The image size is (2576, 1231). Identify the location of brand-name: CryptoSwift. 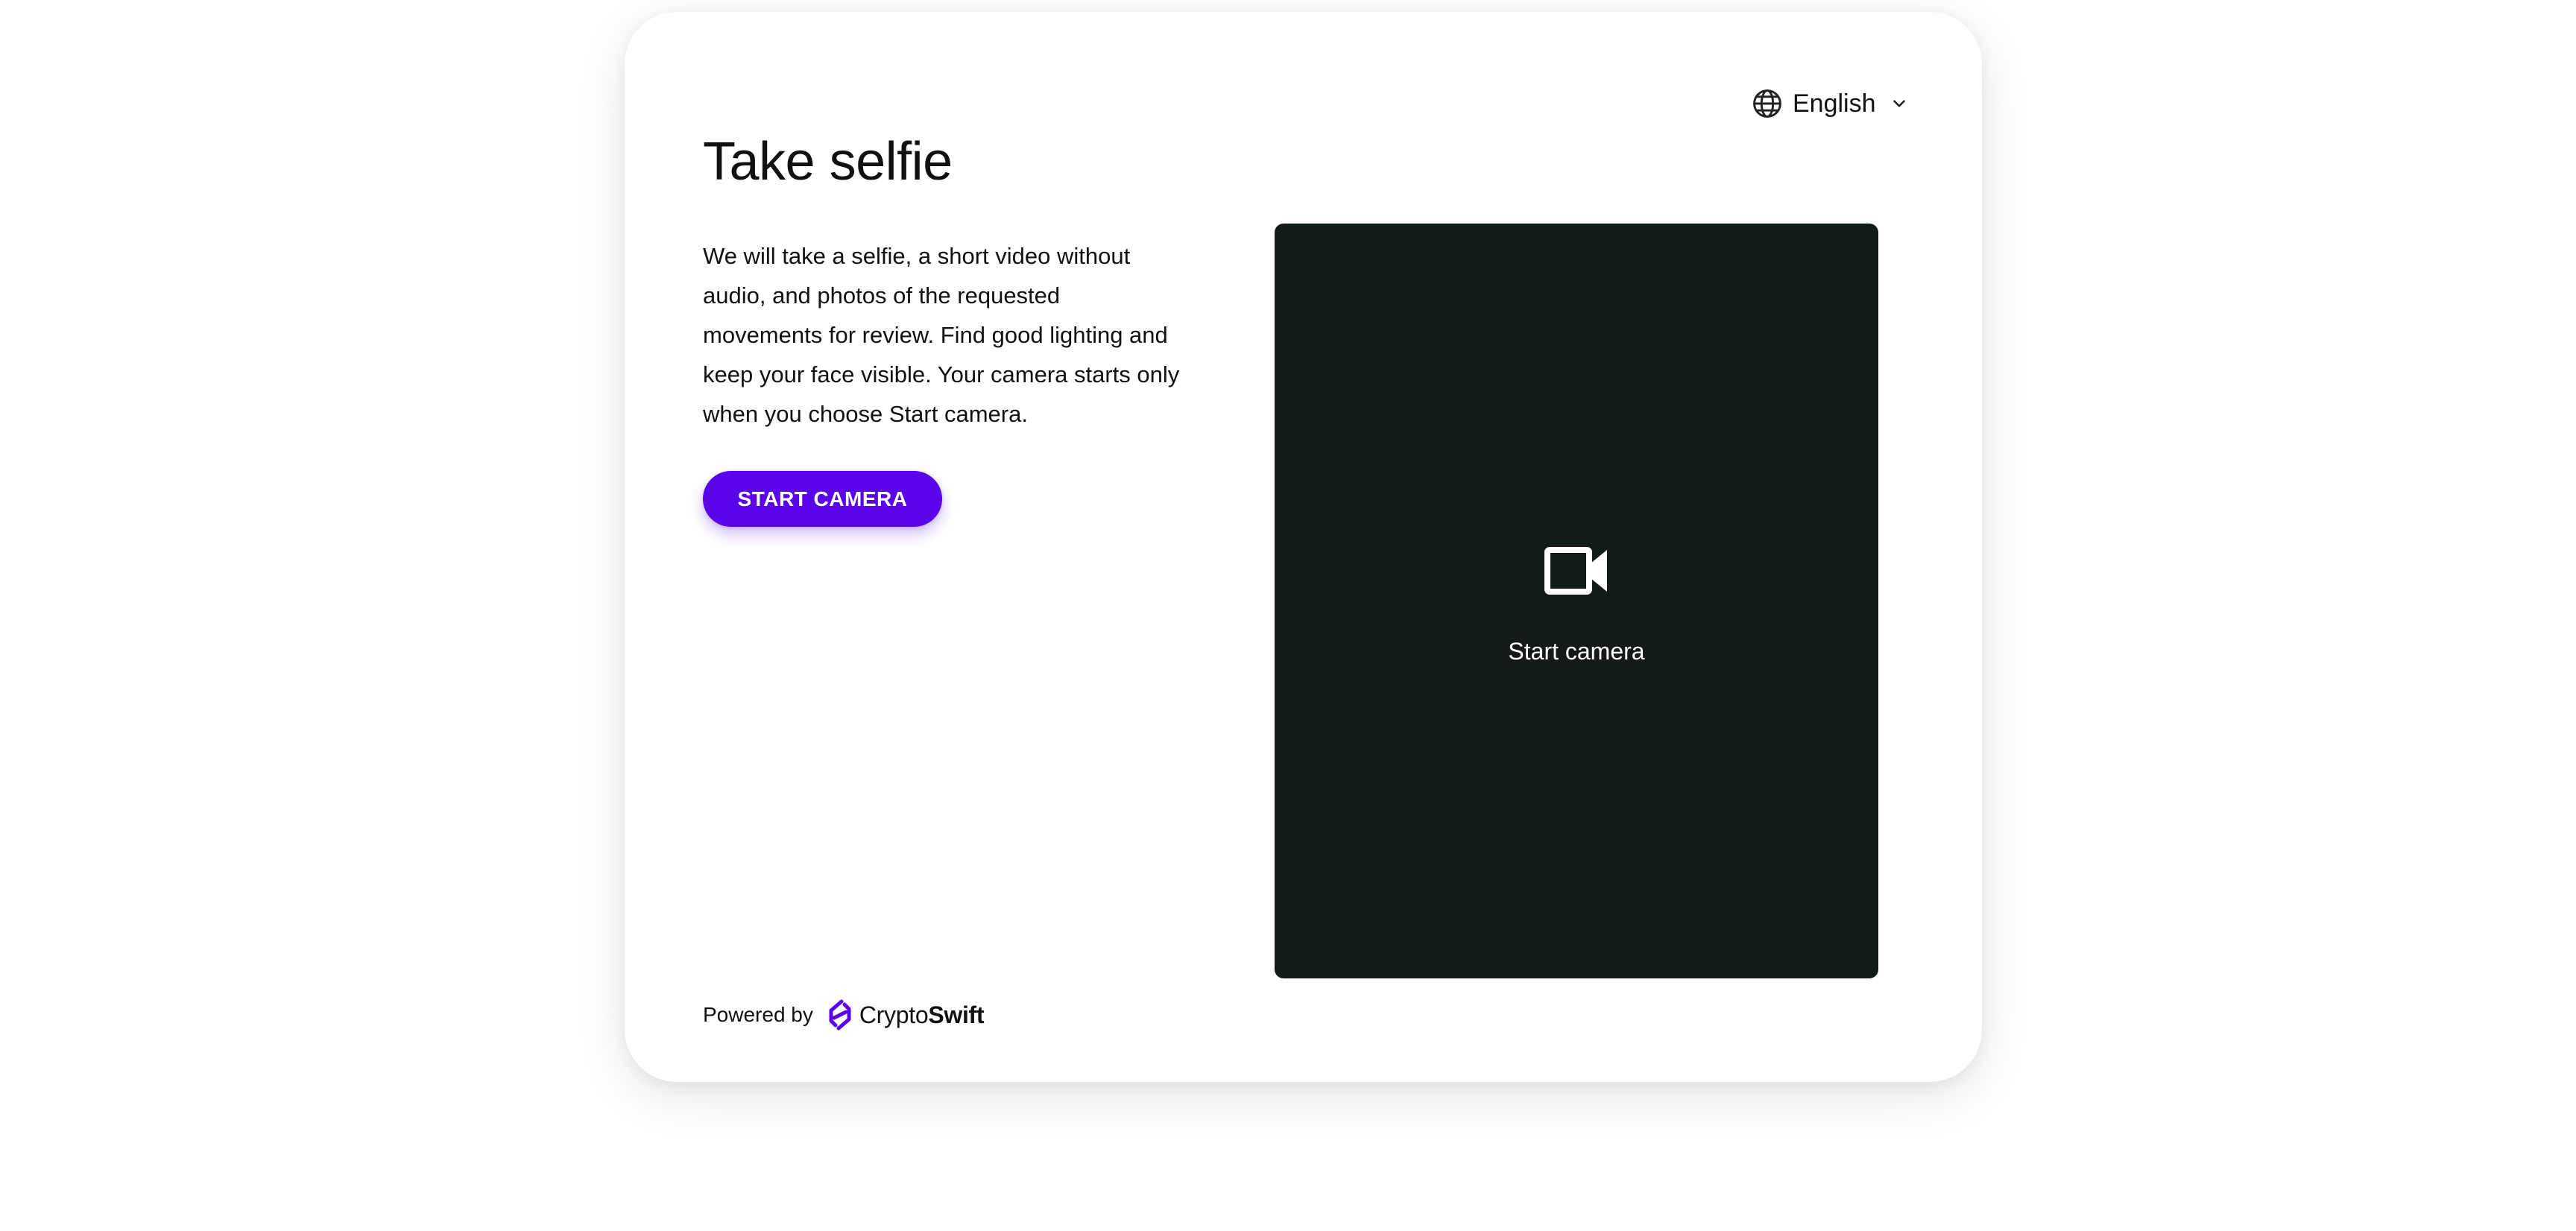
(922, 1015).